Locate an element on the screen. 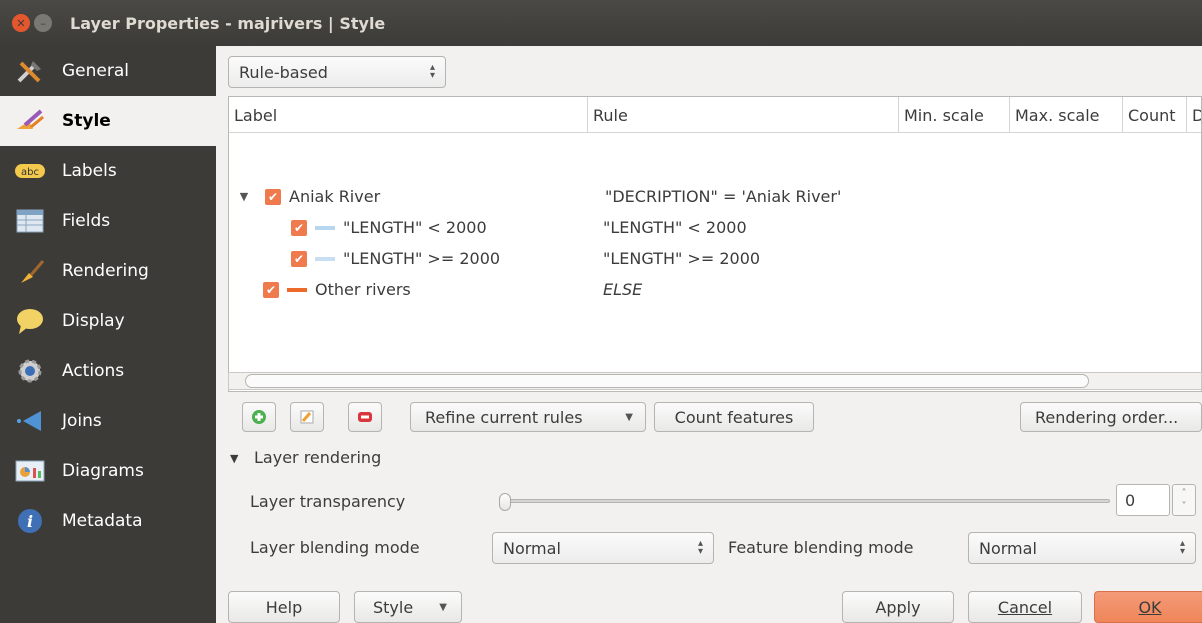 Image resolution: width=1202 pixels, height=623 pixels. edit-rule-button is located at coordinates (307, 417).